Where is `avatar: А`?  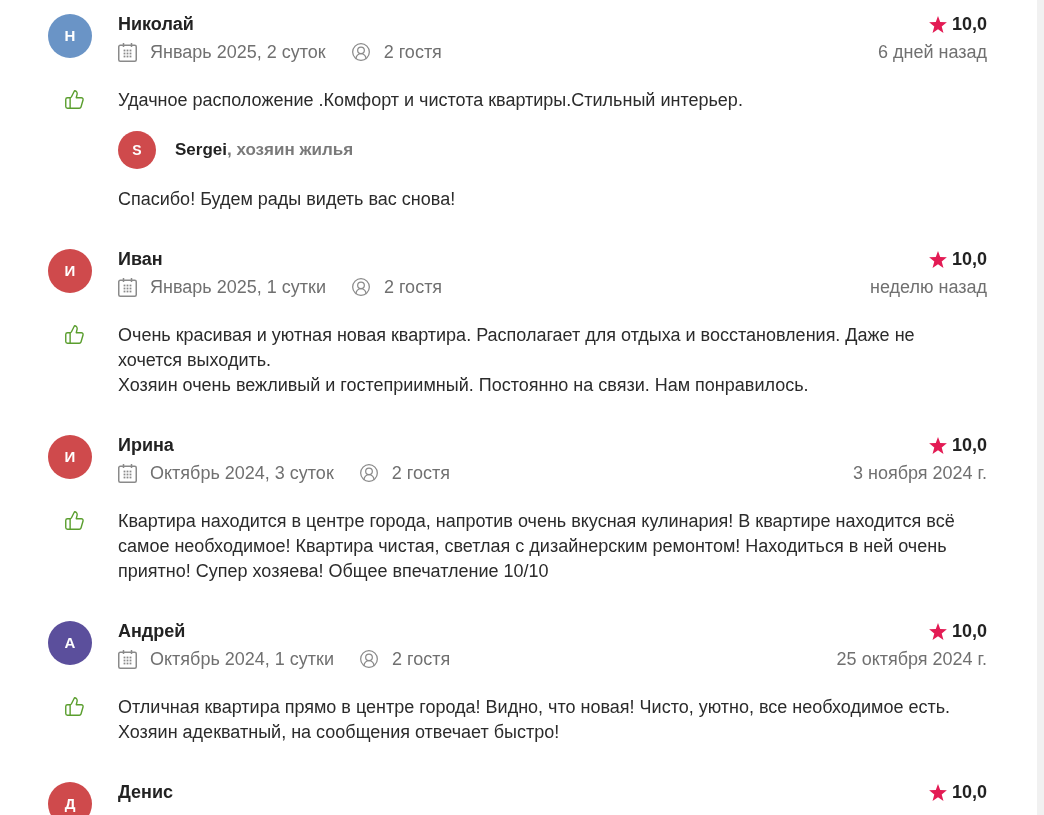 avatar: А is located at coordinates (70, 643).